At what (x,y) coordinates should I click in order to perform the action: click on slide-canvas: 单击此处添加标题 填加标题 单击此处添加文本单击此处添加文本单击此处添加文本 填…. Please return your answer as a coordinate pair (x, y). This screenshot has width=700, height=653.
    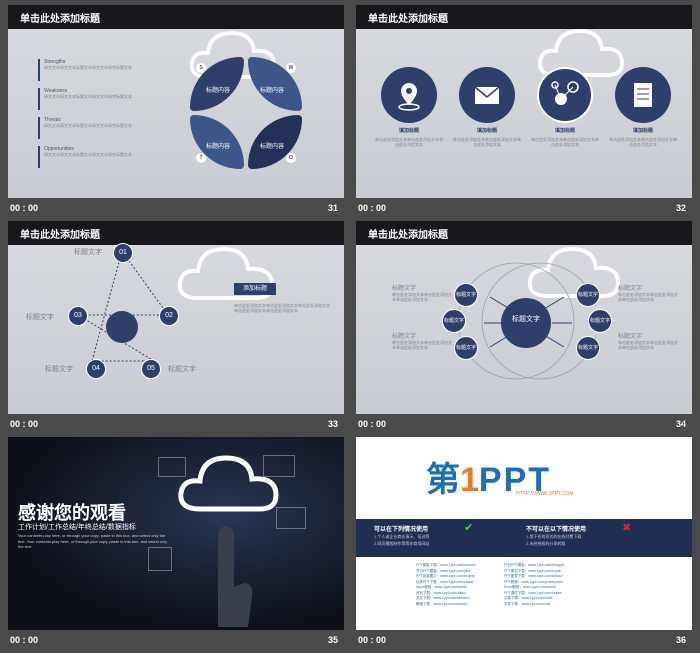
    Looking at the image, I should click on (524, 101).